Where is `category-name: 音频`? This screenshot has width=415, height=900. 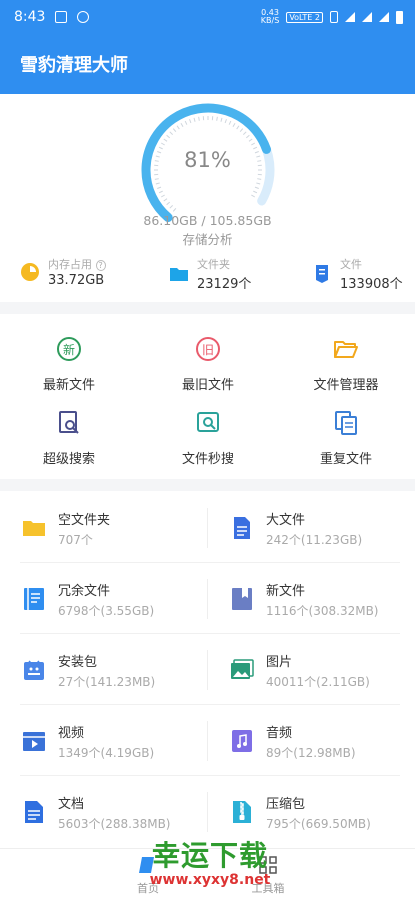
category-name: 音频 is located at coordinates (279, 733).